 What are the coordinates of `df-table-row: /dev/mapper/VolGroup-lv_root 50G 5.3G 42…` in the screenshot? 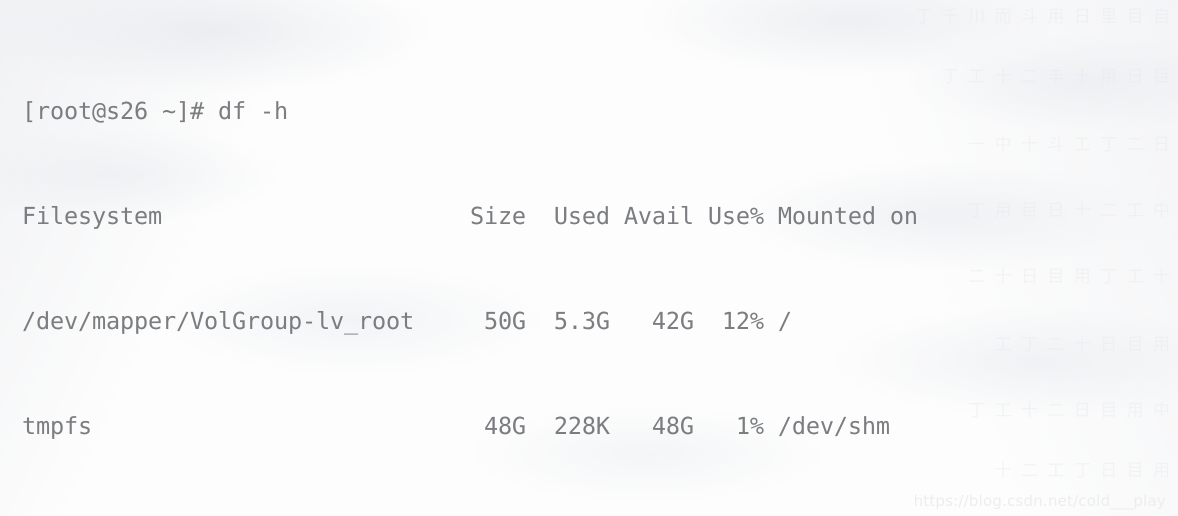 It's located at (407, 321).